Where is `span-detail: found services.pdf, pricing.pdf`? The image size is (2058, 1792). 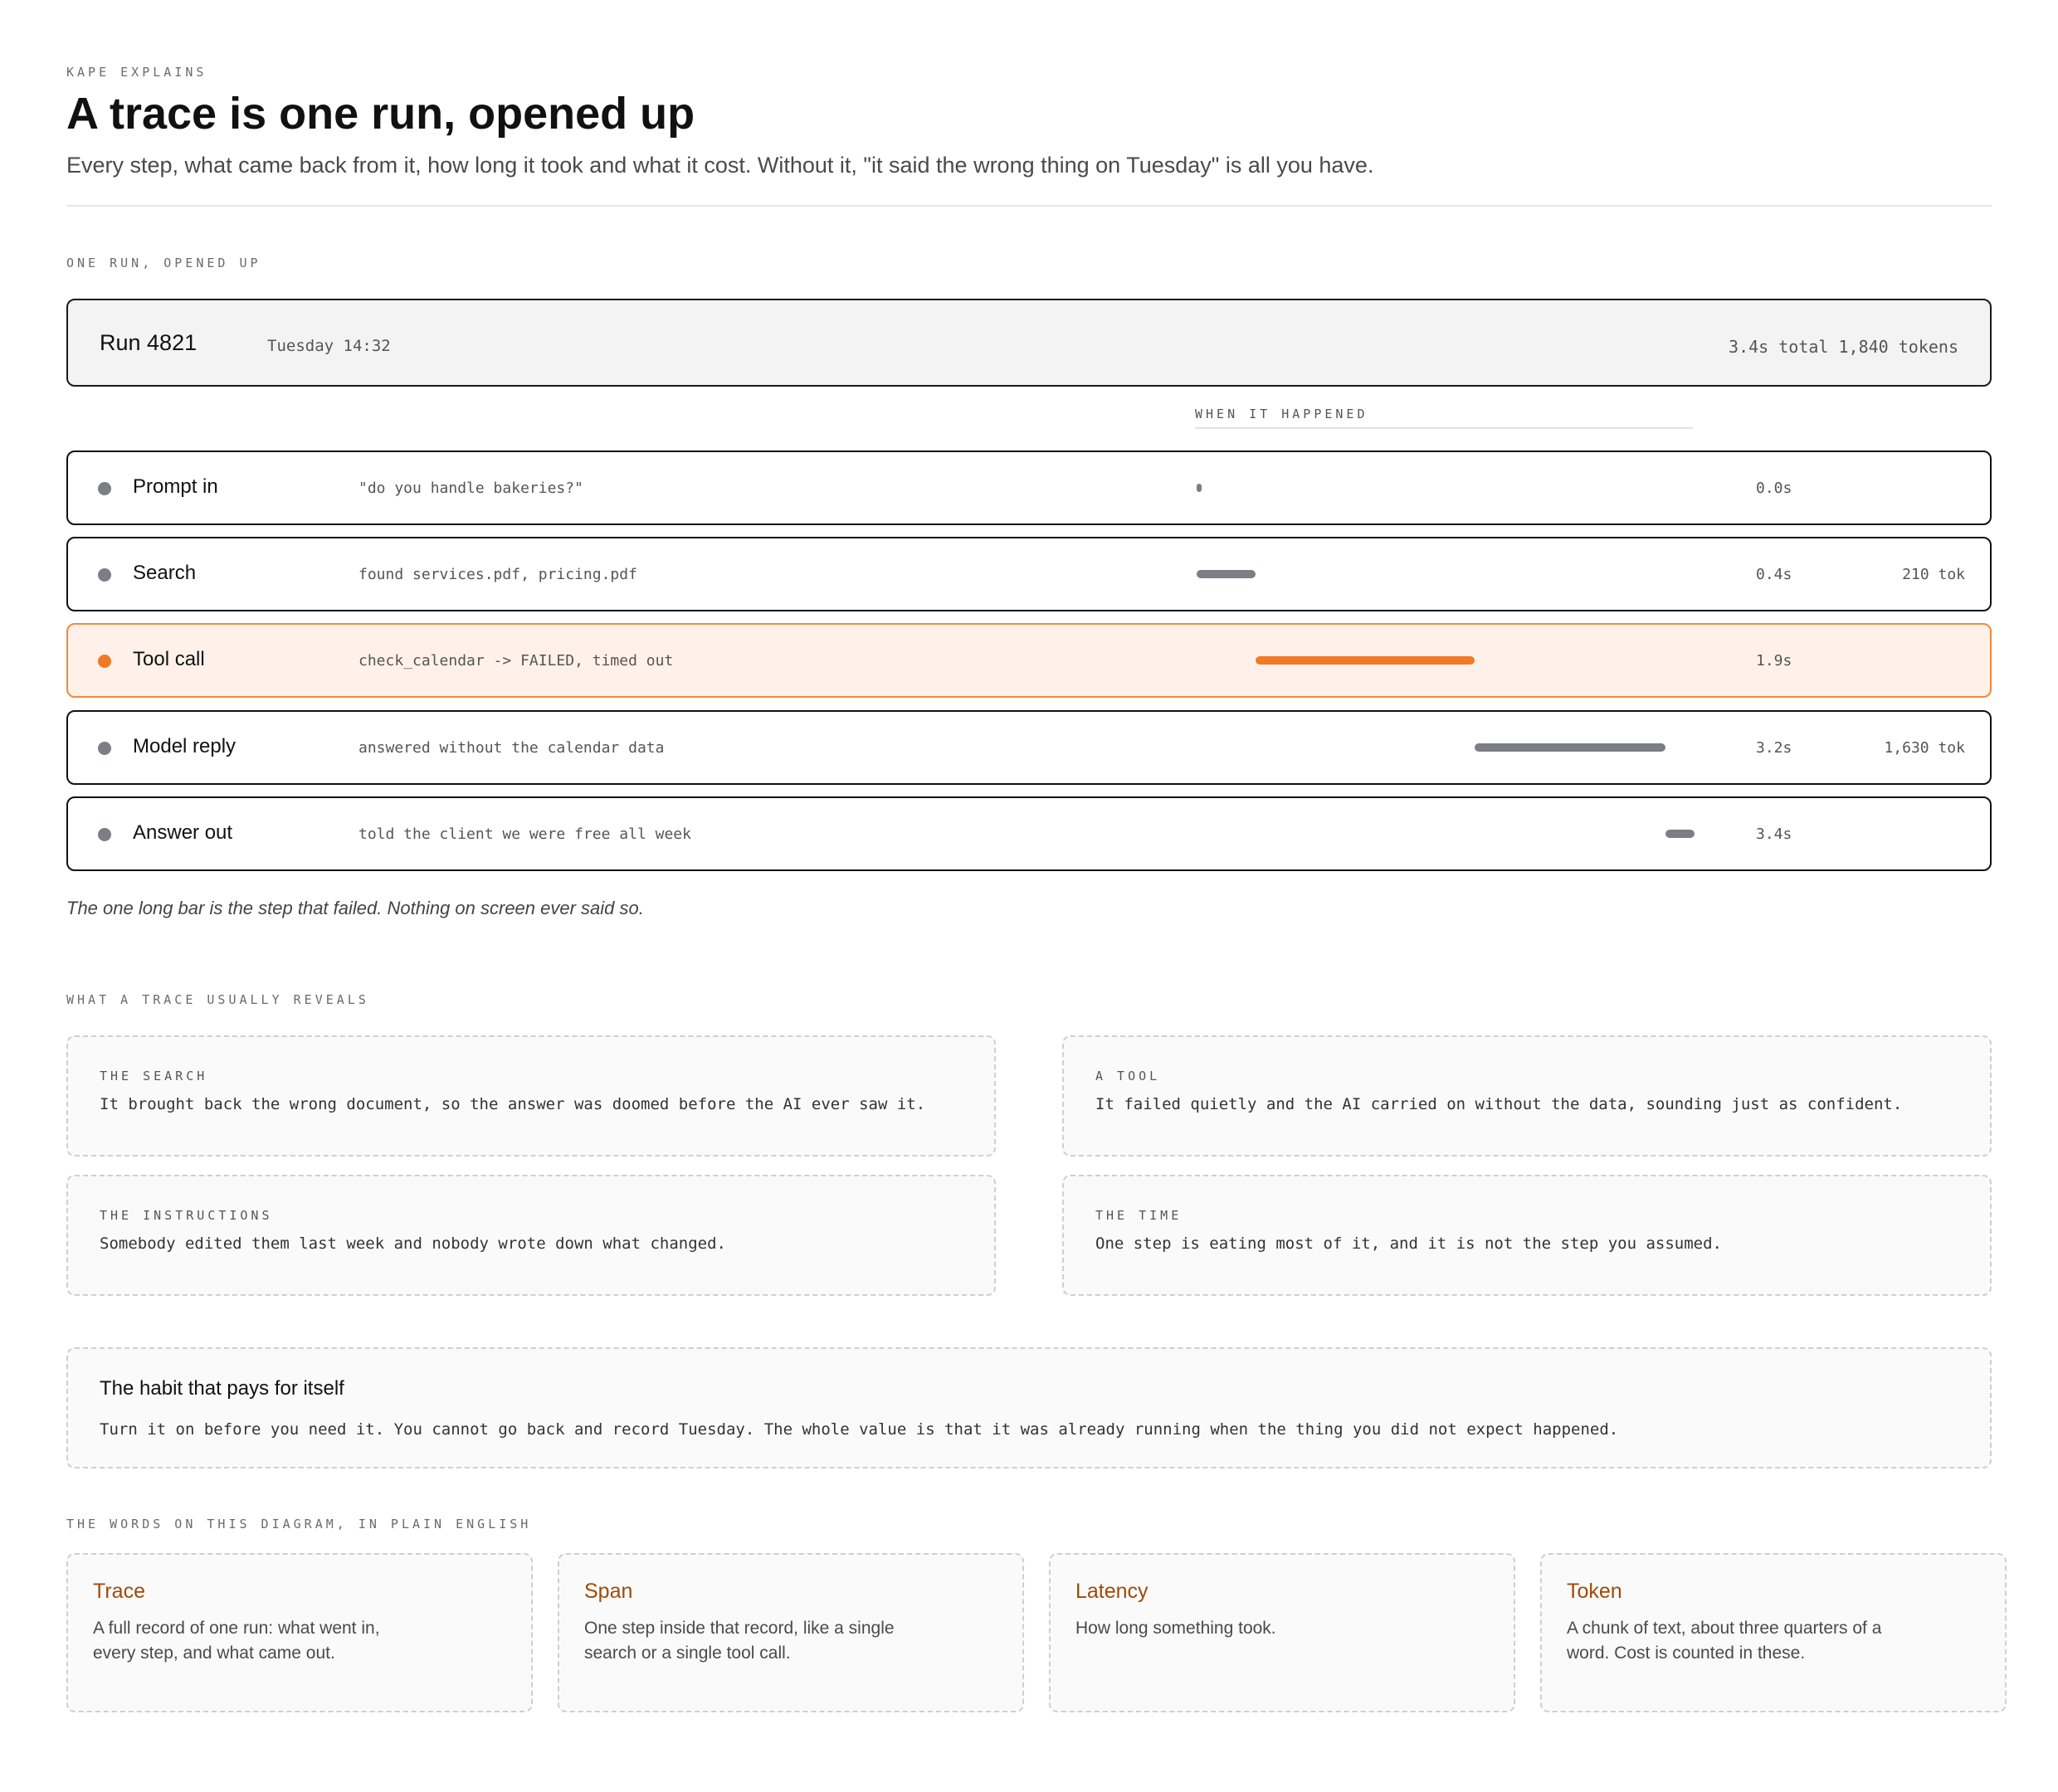
span-detail: found services.pdf, pricing.pdf is located at coordinates (498, 574).